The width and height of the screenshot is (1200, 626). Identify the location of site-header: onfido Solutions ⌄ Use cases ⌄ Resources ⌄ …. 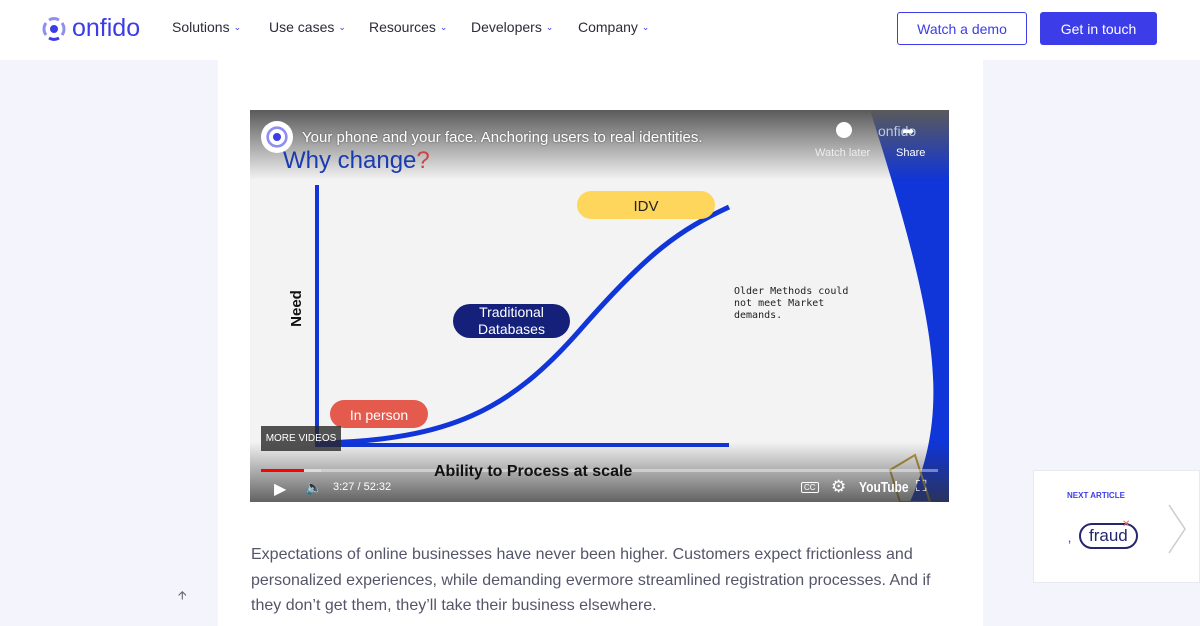
(600, 30).